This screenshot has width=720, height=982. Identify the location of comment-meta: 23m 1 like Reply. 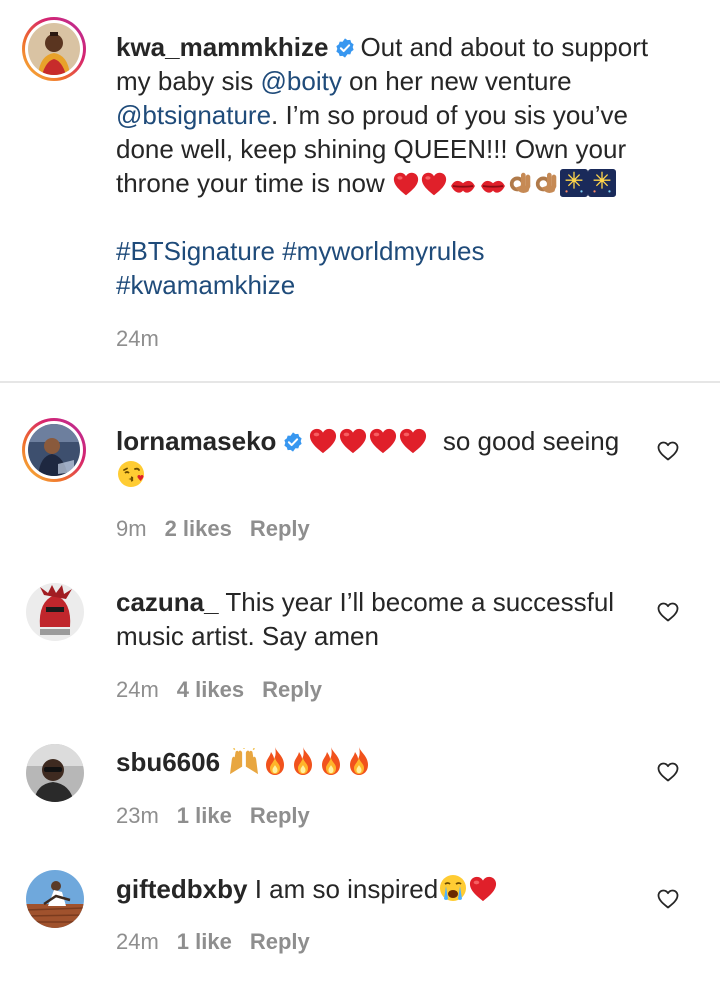
(222, 816).